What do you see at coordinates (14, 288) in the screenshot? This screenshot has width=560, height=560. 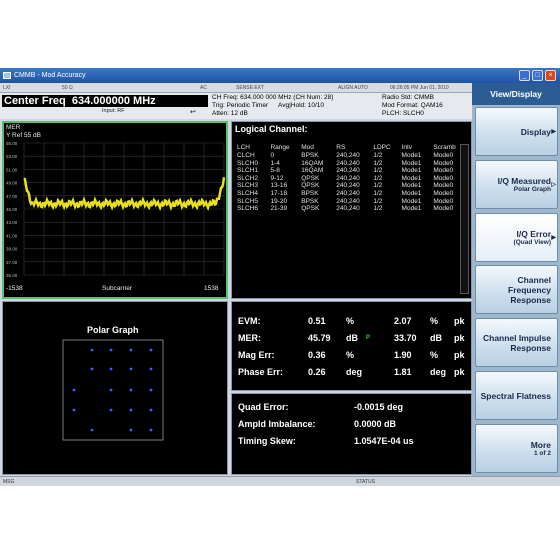 I see `x-min-label: -1538` at bounding box center [14, 288].